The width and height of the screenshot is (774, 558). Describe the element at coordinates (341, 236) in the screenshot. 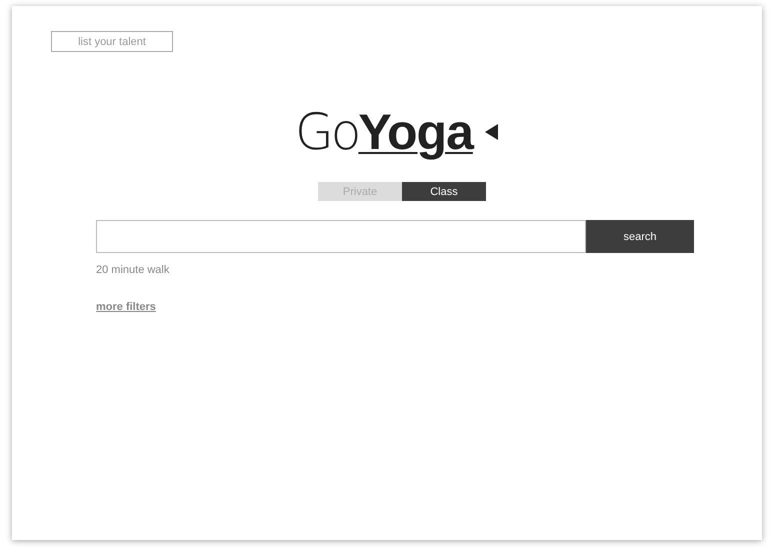

I see `search-field` at that location.